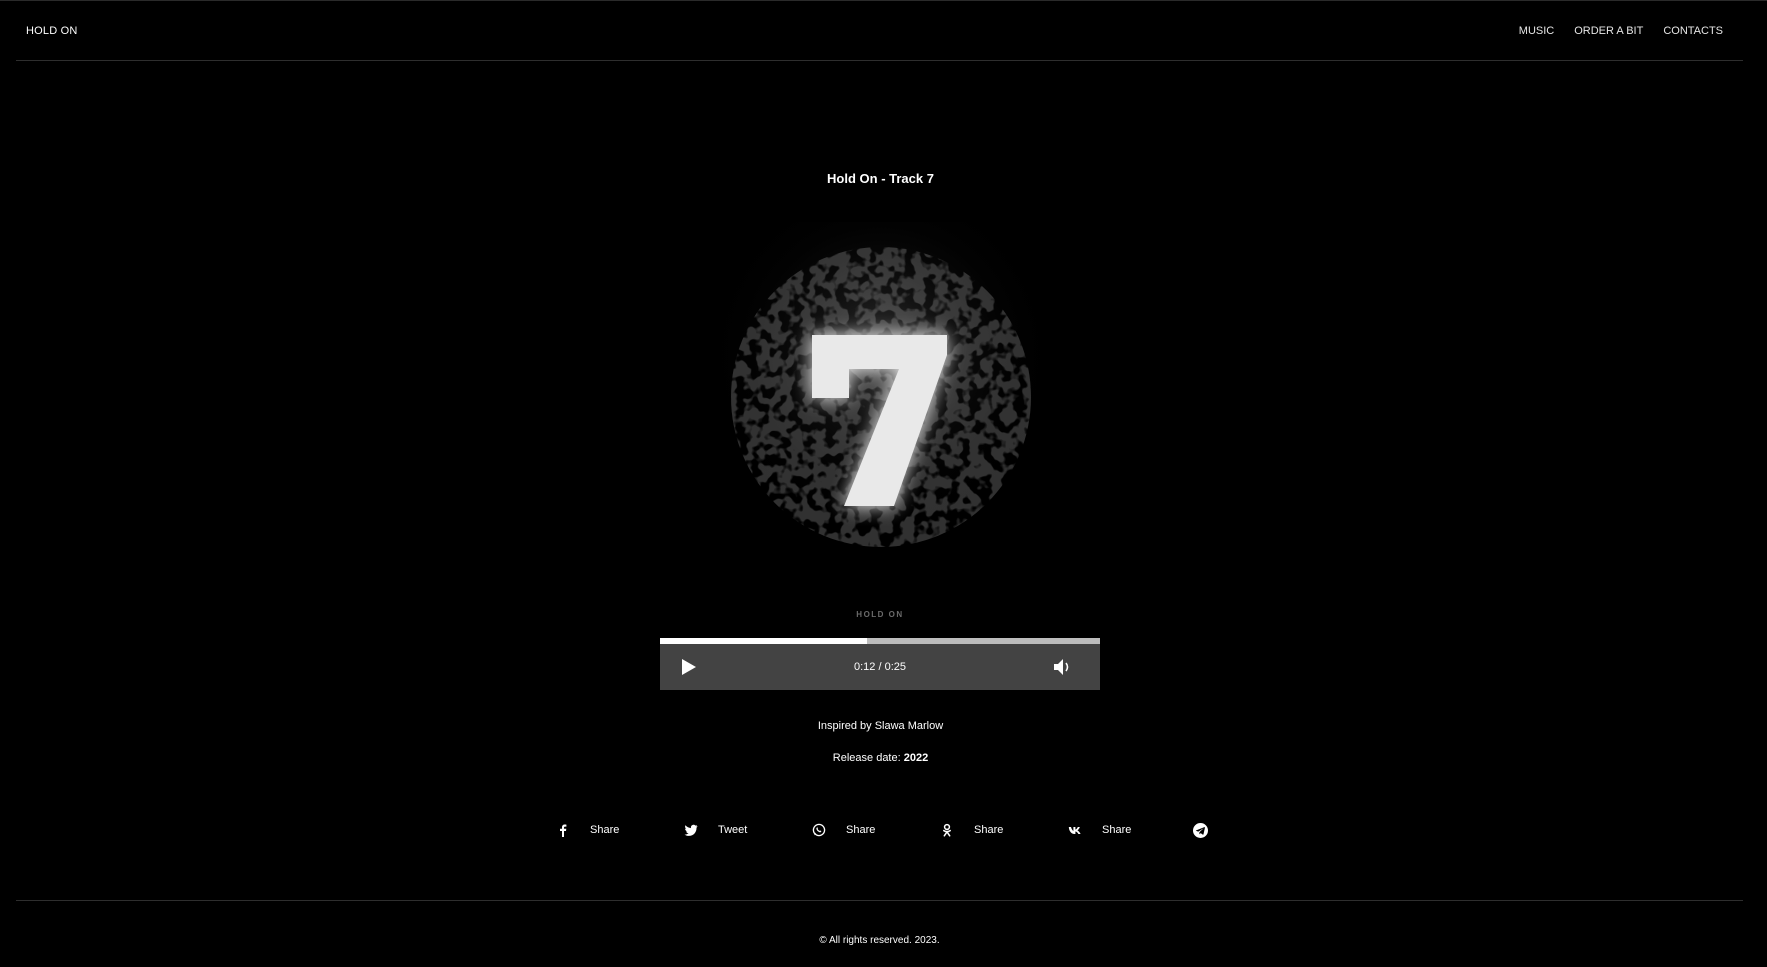 This screenshot has height=967, width=1767. Describe the element at coordinates (819, 830) in the screenshot. I see `whatsapp-icon` at that location.